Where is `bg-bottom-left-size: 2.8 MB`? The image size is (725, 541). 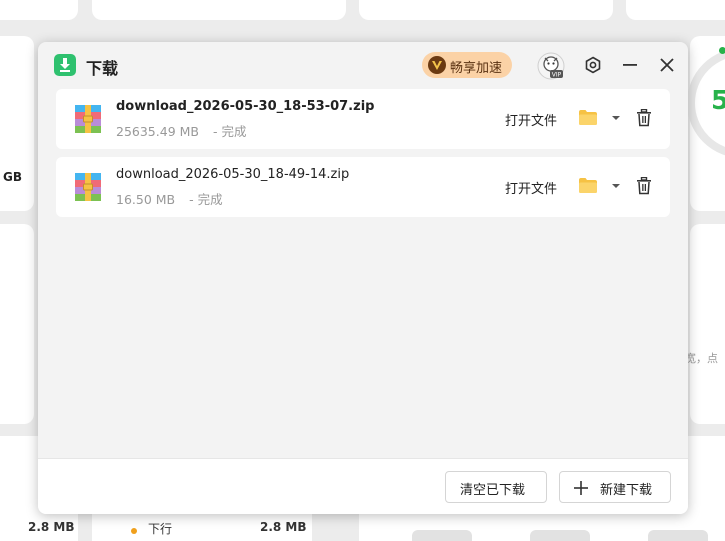 bg-bottom-left-size: 2.8 MB is located at coordinates (51, 527).